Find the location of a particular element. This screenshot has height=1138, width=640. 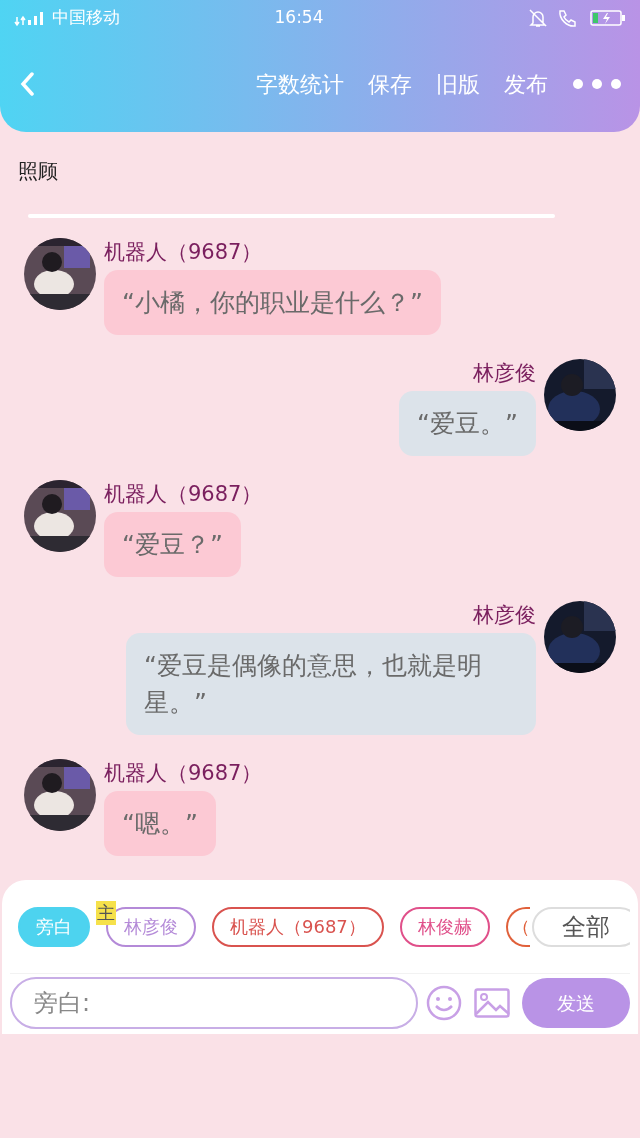

back-icon is located at coordinates (27, 84).